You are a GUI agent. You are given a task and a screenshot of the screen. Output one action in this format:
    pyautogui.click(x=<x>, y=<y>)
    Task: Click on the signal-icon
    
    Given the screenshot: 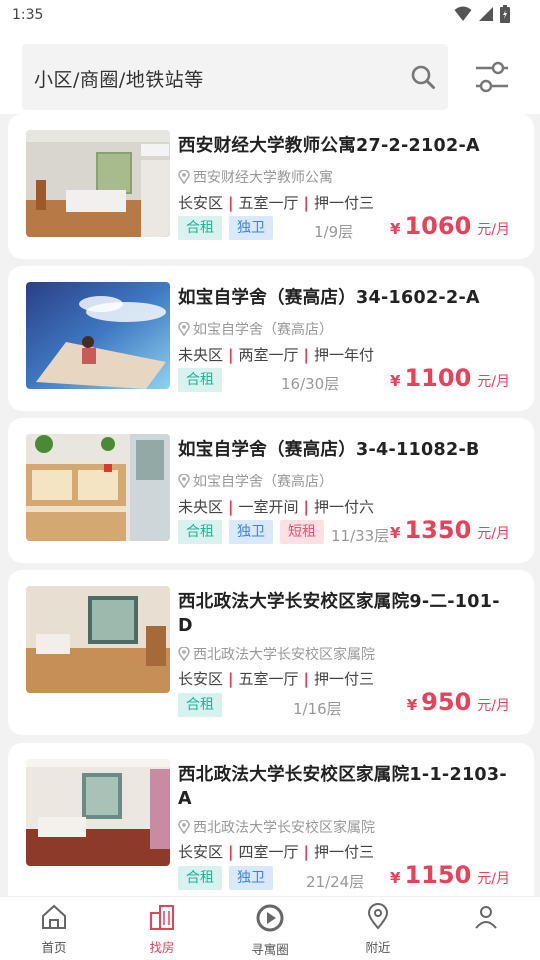 What is the action you would take?
    pyautogui.click(x=486, y=14)
    